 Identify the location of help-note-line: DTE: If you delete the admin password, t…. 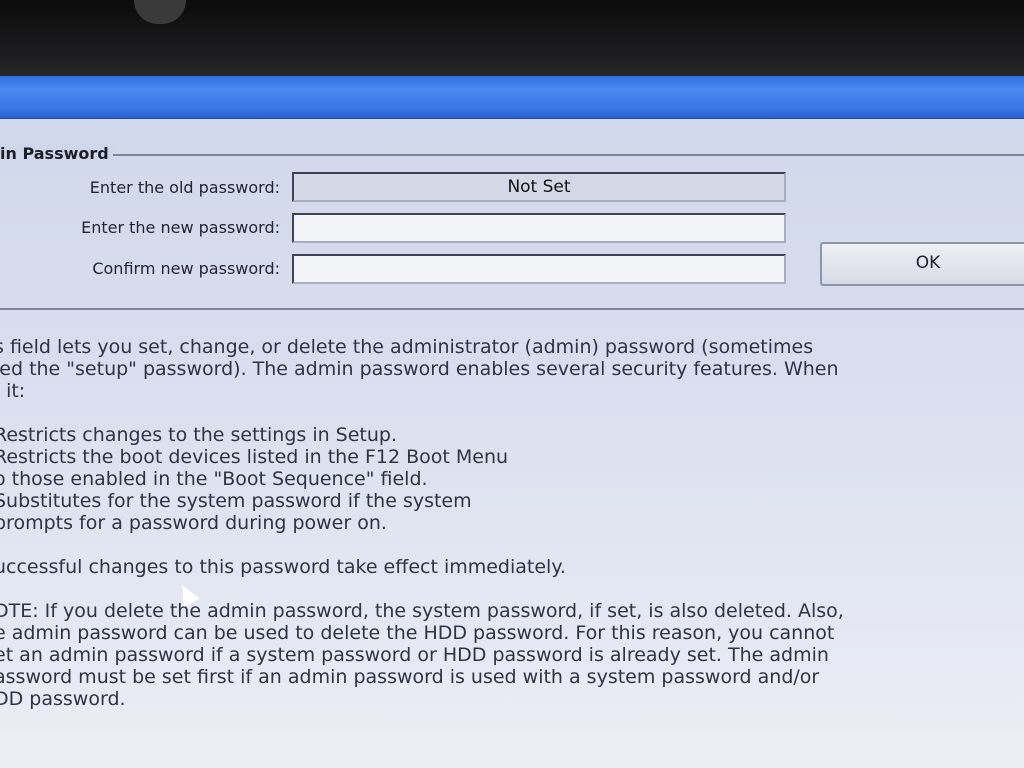
(422, 611).